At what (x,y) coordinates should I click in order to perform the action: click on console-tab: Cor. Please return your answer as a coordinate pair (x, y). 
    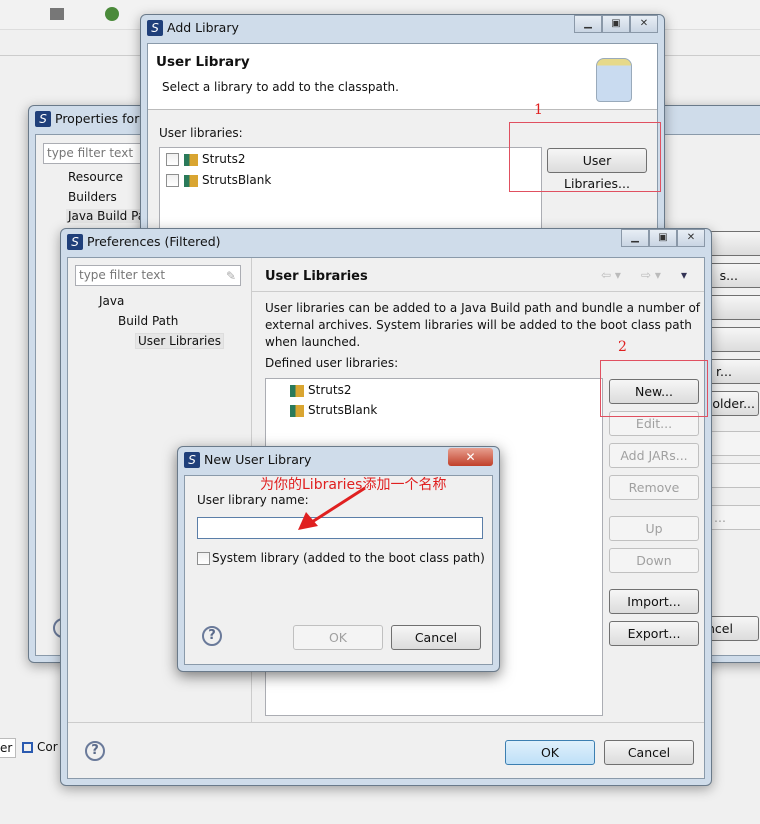
    Looking at the image, I should click on (38, 748).